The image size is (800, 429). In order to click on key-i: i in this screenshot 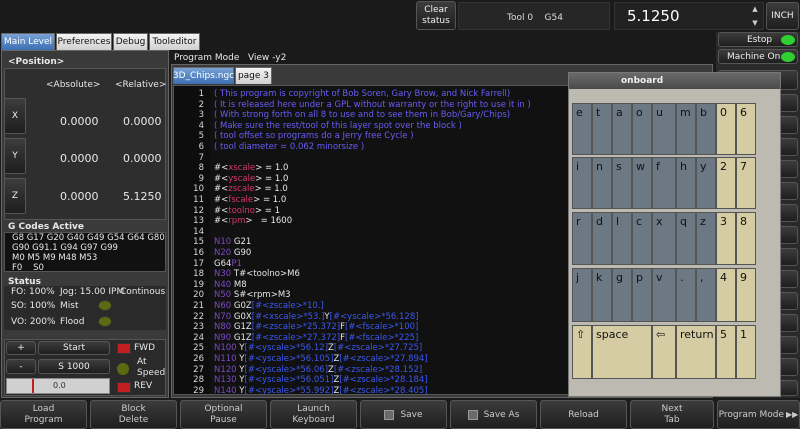, I will do `click(582, 183)`.